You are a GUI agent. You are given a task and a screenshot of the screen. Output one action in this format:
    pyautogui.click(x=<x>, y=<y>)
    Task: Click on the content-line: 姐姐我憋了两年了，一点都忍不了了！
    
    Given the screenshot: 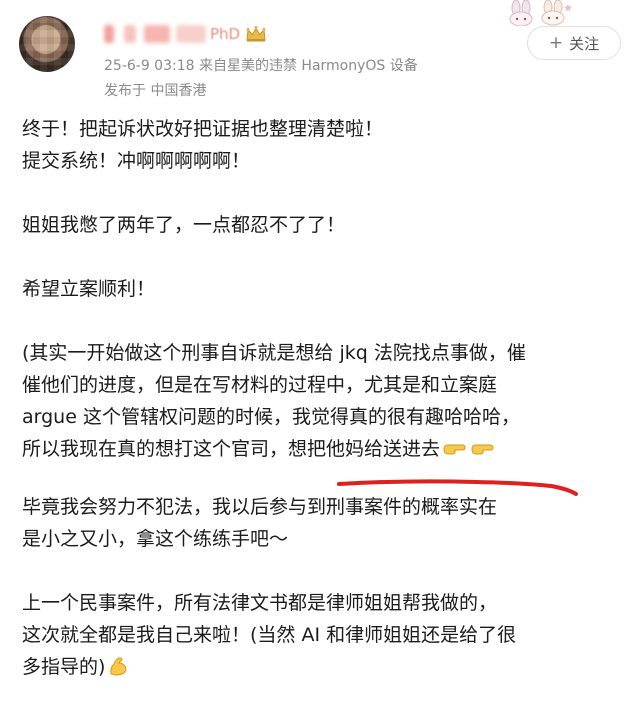 What is the action you would take?
    pyautogui.click(x=184, y=225)
    